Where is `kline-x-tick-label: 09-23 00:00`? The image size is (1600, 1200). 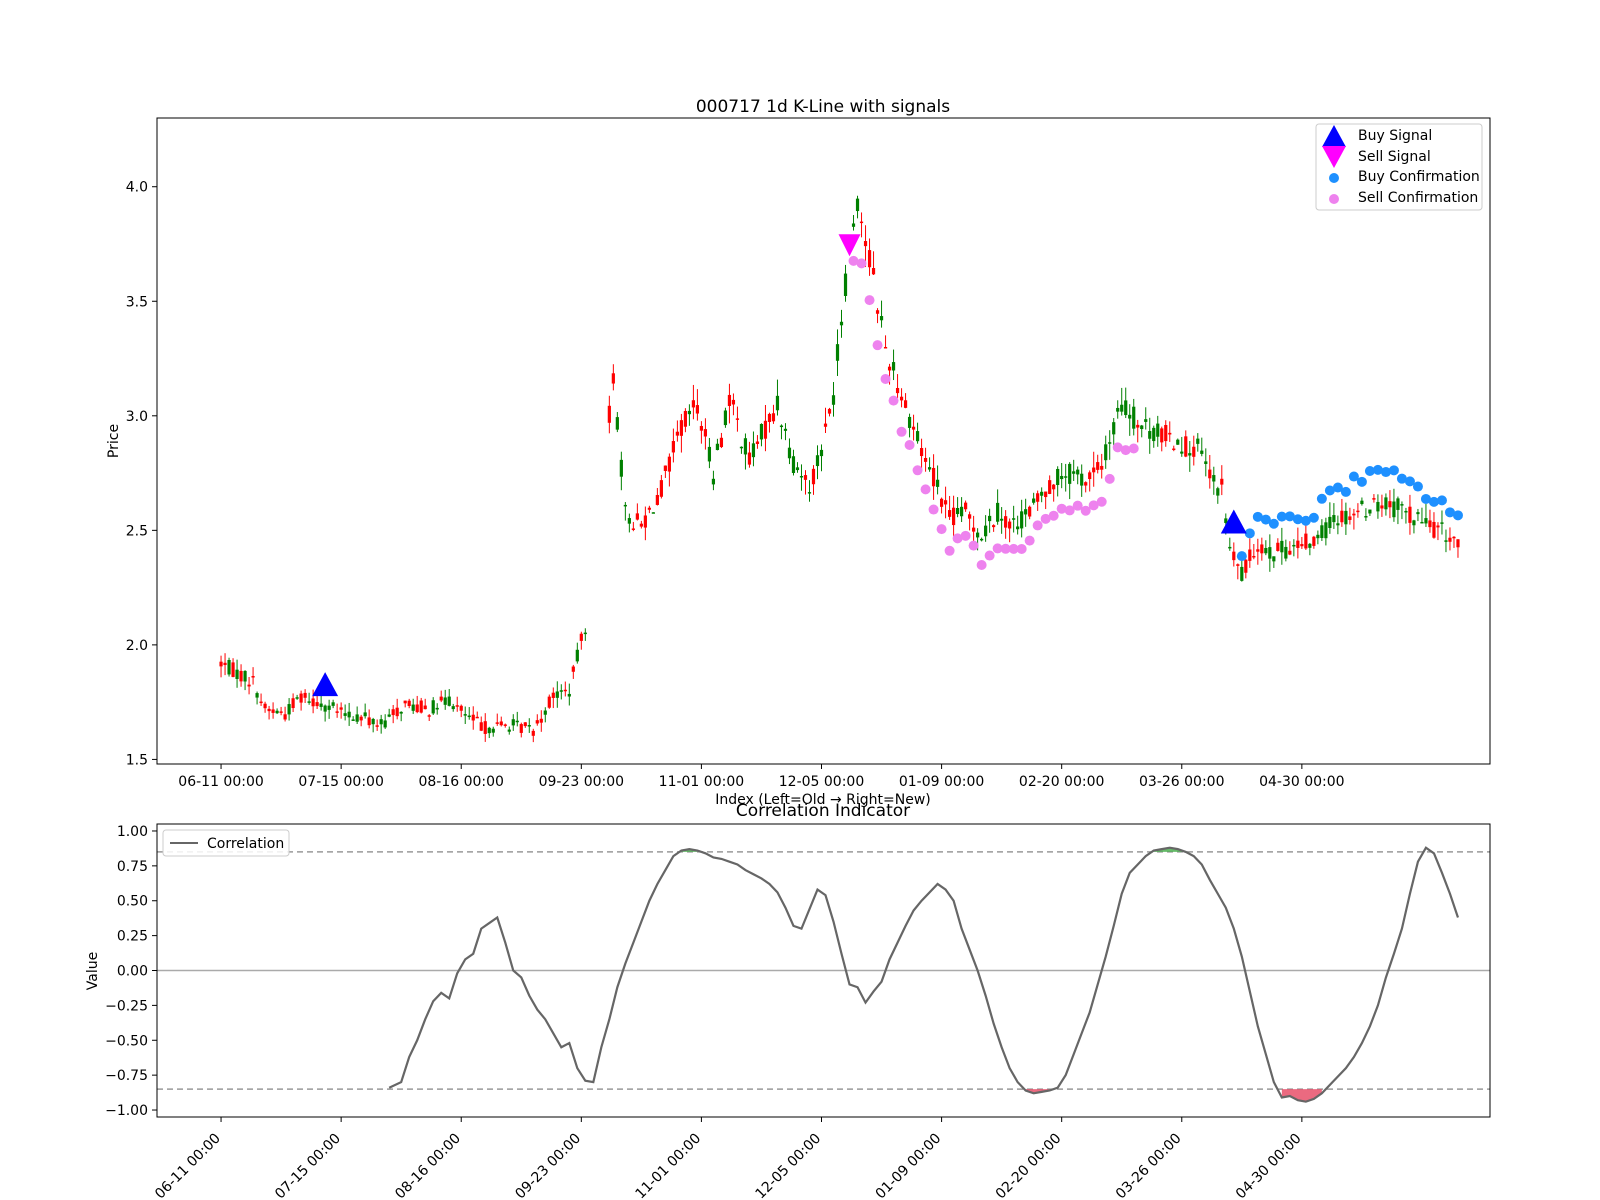
kline-x-tick-label: 09-23 00:00 is located at coordinates (581, 782).